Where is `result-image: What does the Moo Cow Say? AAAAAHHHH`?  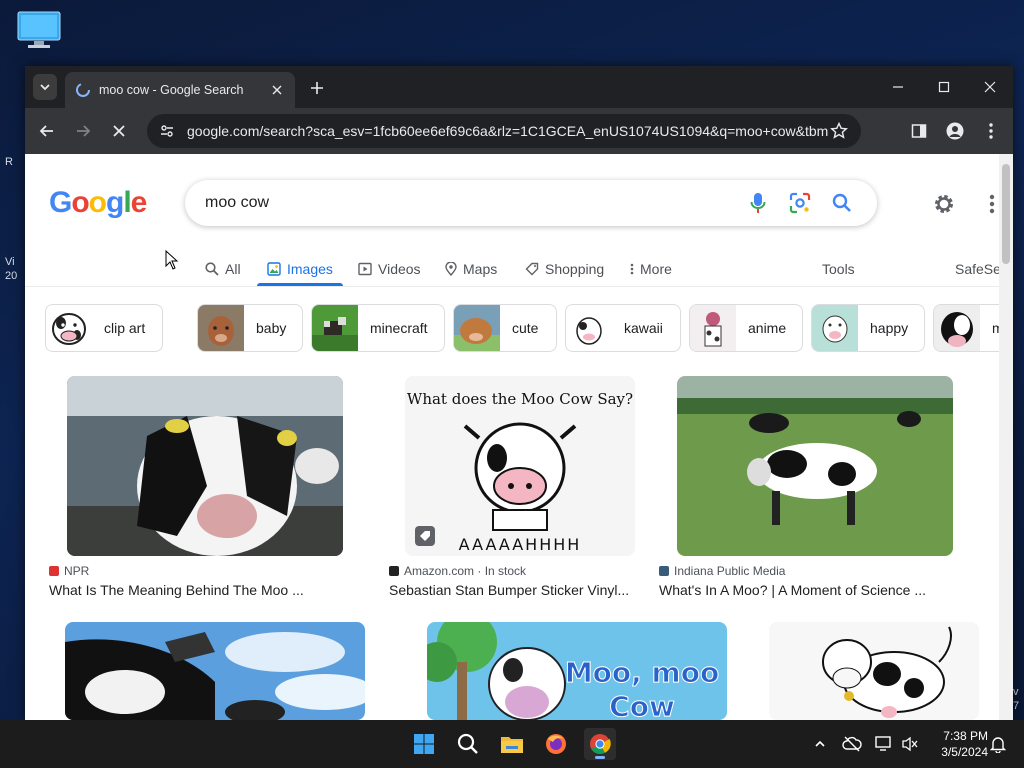 result-image: What does the Moo Cow Say? AAAAAHHHH is located at coordinates (520, 466).